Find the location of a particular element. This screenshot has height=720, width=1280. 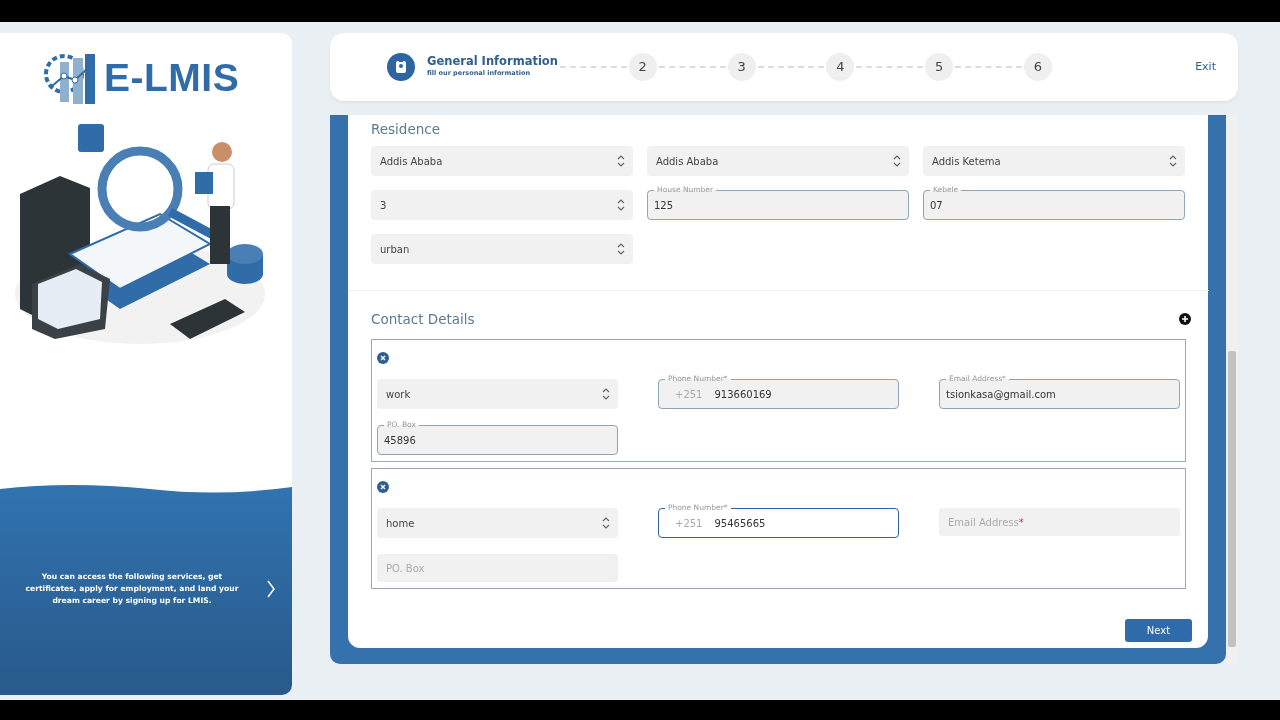

logo-text: E-LMIS is located at coordinates (172, 78).